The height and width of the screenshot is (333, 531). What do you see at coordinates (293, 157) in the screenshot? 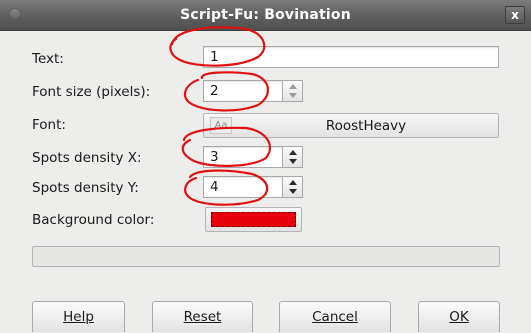
I see `spots-density-x-stepper` at bounding box center [293, 157].